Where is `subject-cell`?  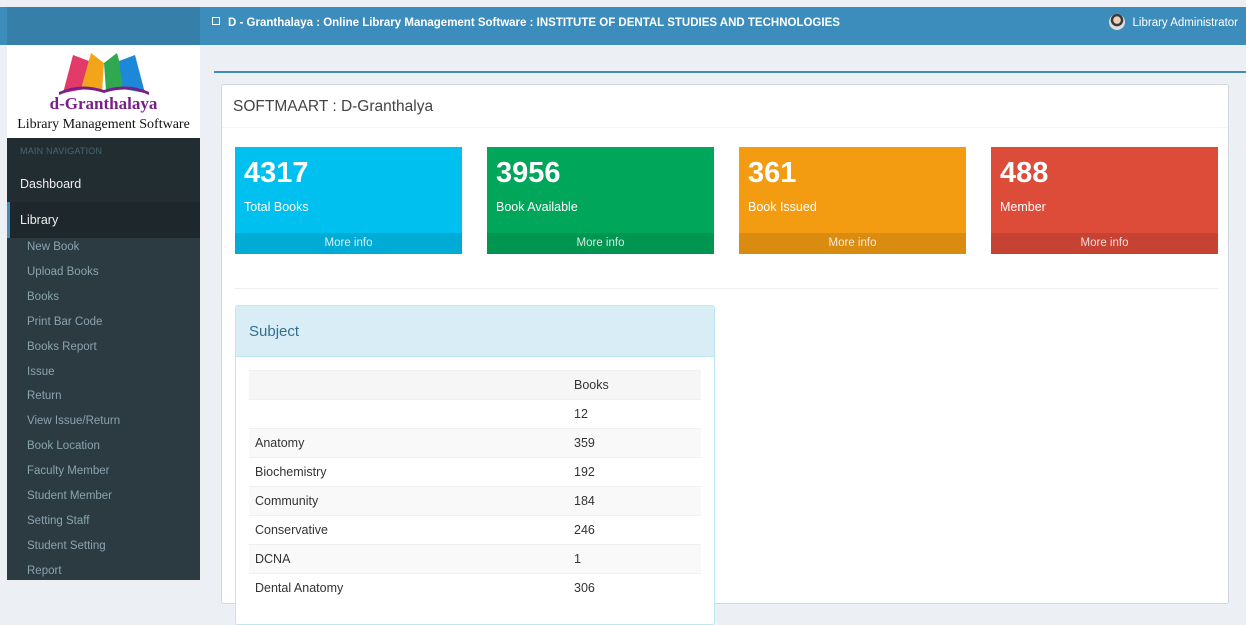 subject-cell is located at coordinates (408, 414).